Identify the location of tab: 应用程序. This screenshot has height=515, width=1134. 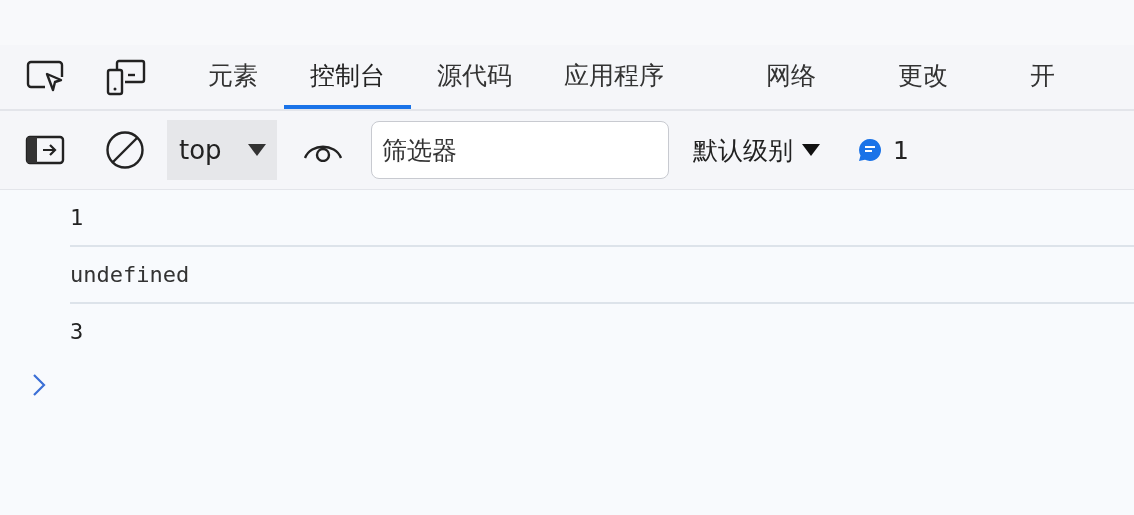
(614, 77).